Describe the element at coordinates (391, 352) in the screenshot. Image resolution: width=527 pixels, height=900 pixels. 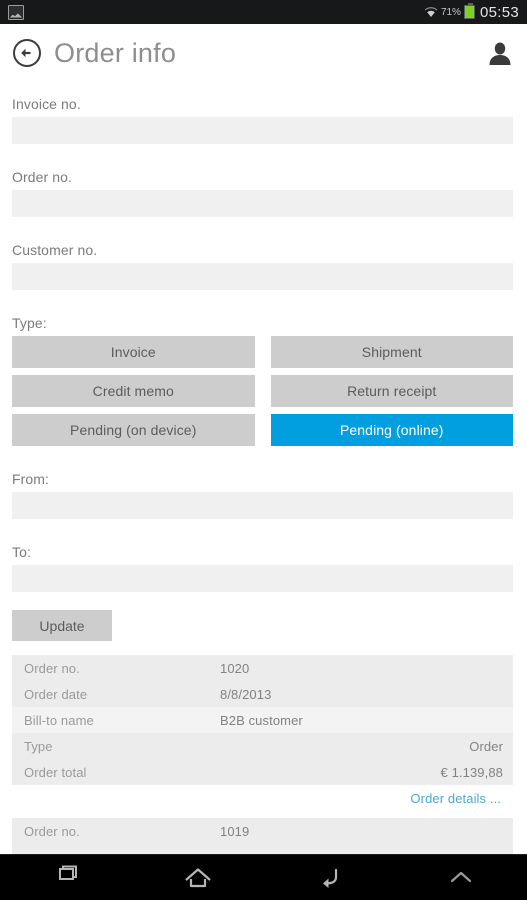
I see `type-option-shipment: Shipment` at that location.